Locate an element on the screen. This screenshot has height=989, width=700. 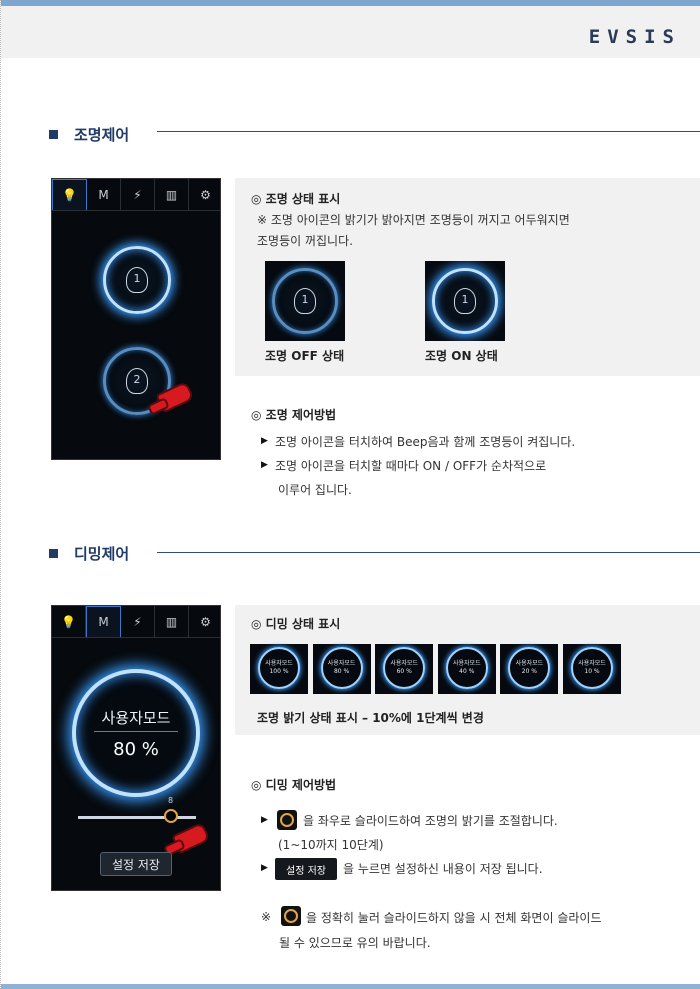
lighting-method-line-3: 이루어 집니다. is located at coordinates (315, 490).